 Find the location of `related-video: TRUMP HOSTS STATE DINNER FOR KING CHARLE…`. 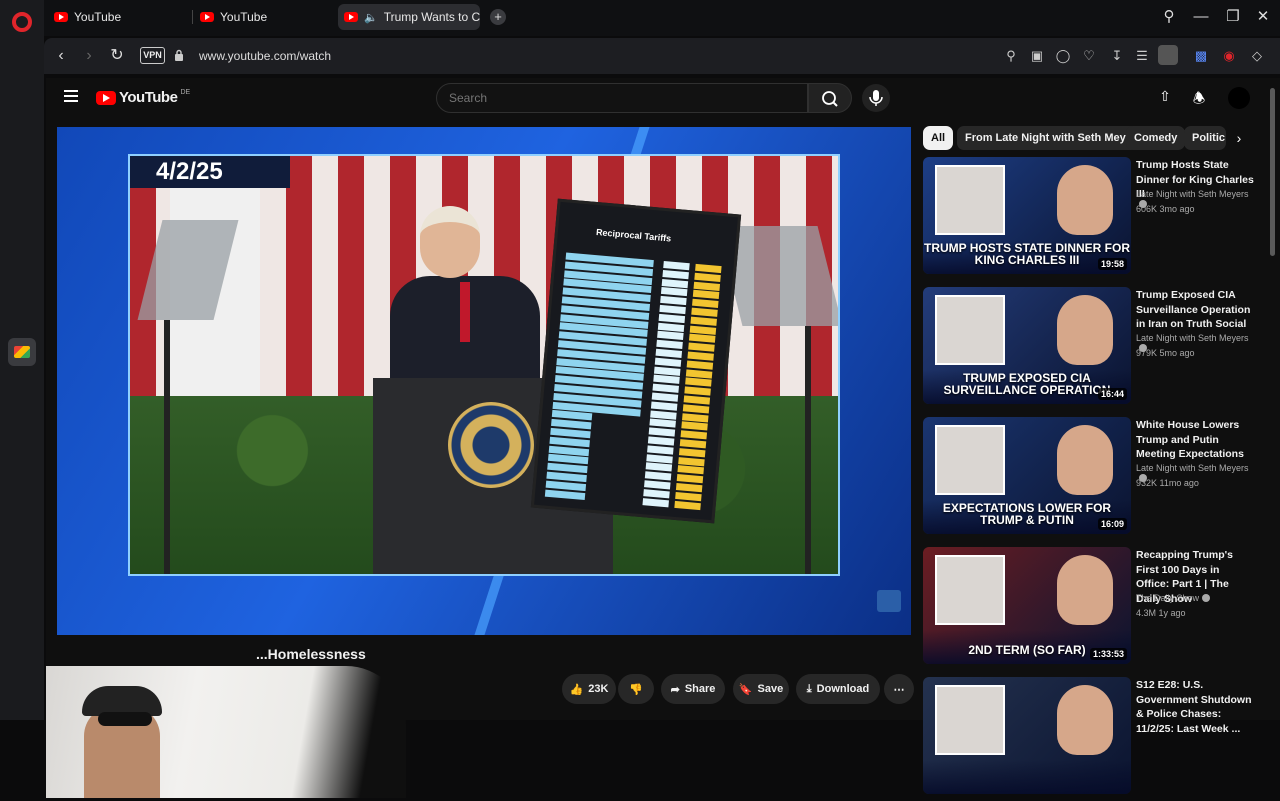

related-video: TRUMP HOSTS STATE DINNER FOR KING CHARLE… is located at coordinates (1088, 219).